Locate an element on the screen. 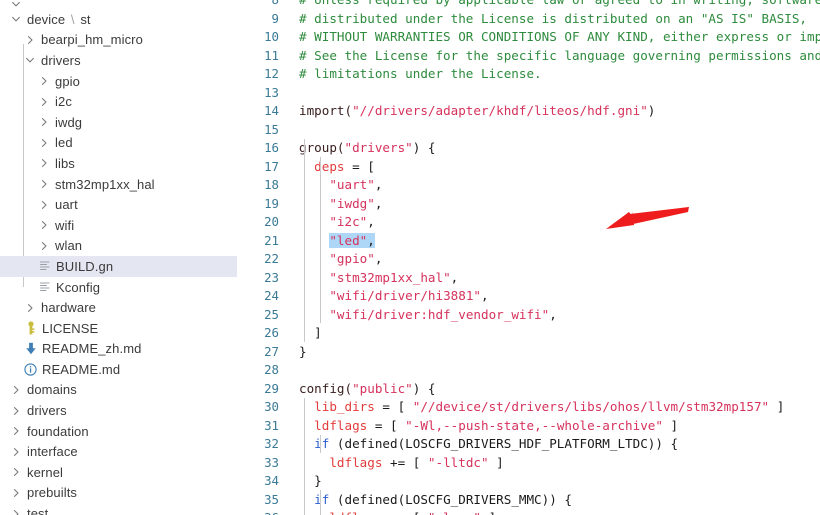  code-text: "wifi/driver/hi3881", is located at coordinates (554, 296).